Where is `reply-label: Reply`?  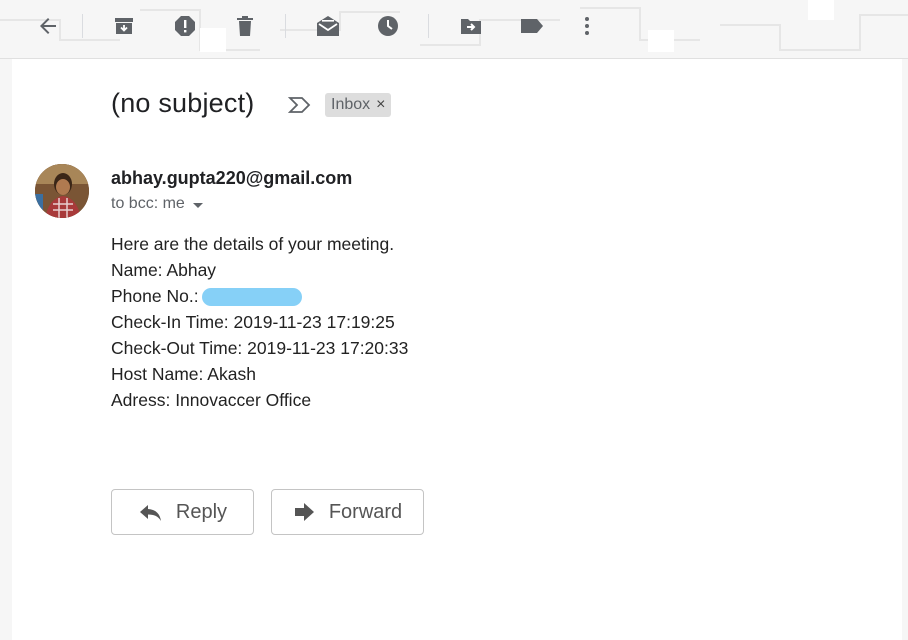 reply-label: Reply is located at coordinates (201, 511).